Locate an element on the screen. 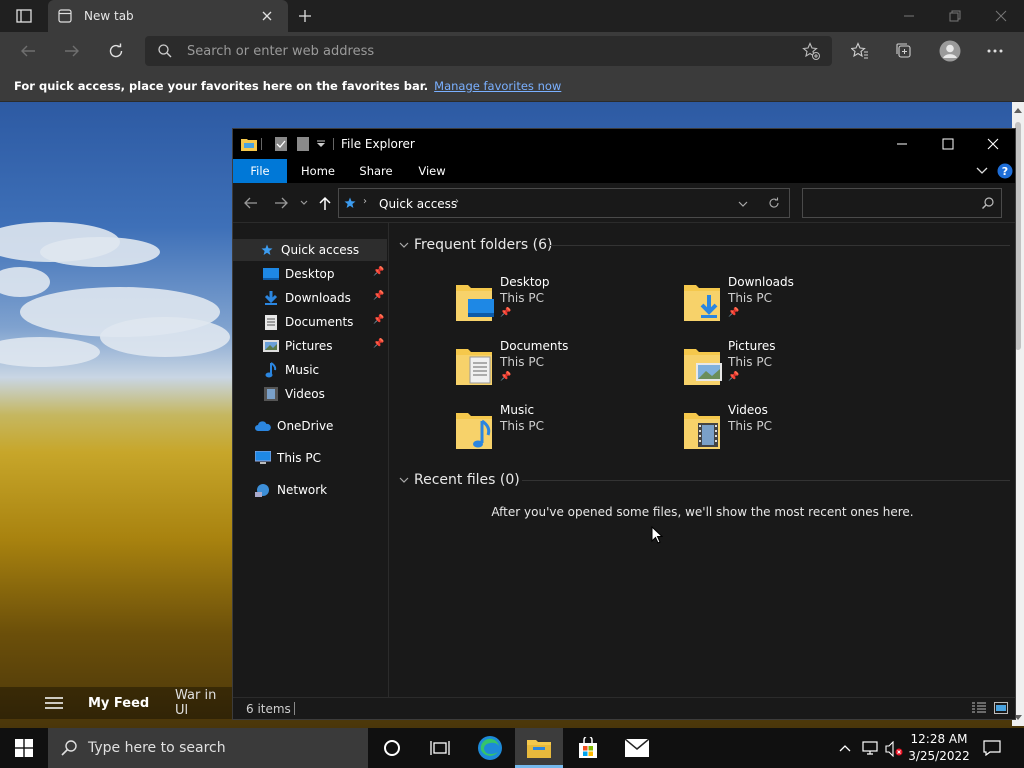  folder-tile-desktop: Desktop This PC 📌 is located at coordinates (554, 302).